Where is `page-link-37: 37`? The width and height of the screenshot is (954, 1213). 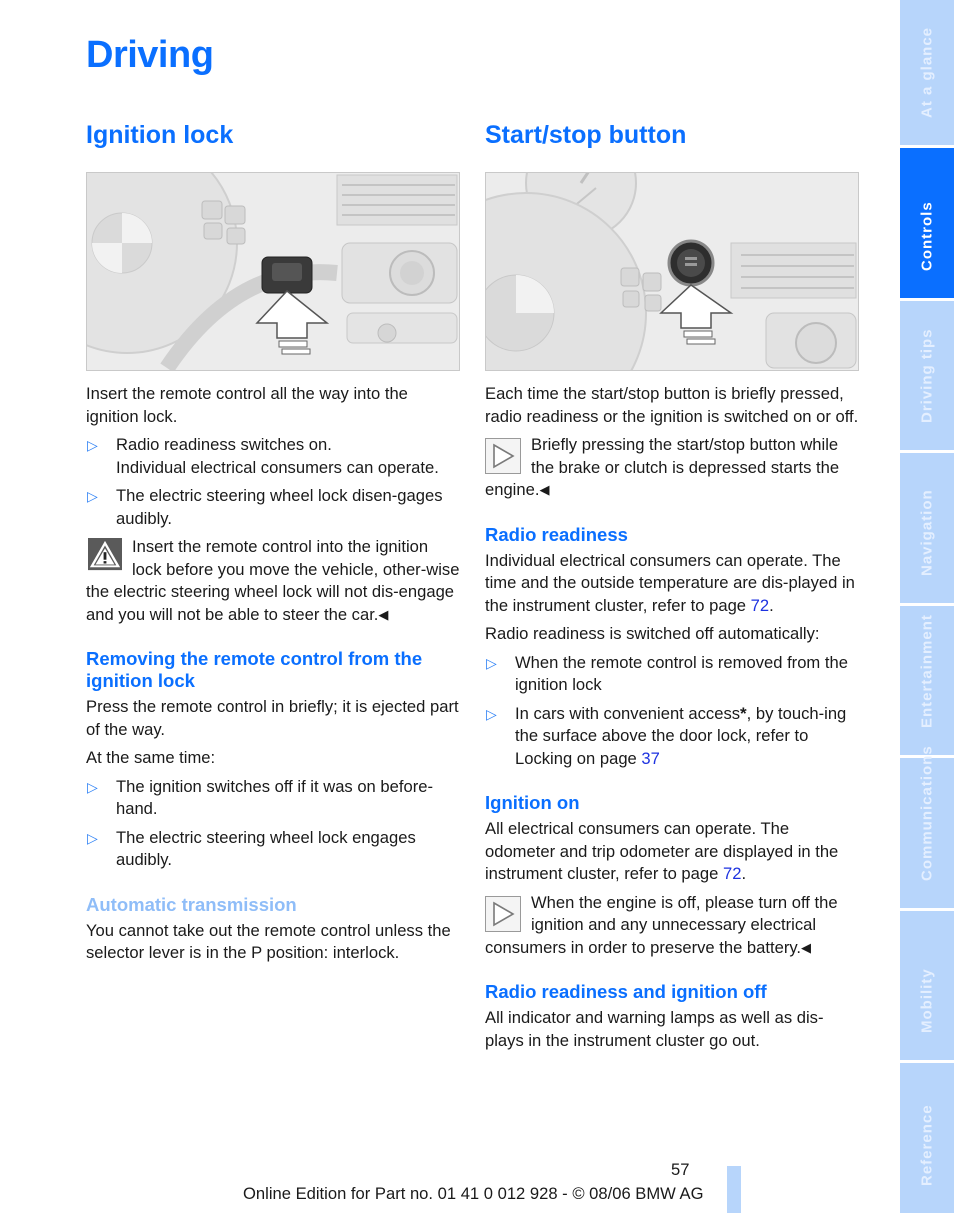 page-link-37: 37 is located at coordinates (650, 758).